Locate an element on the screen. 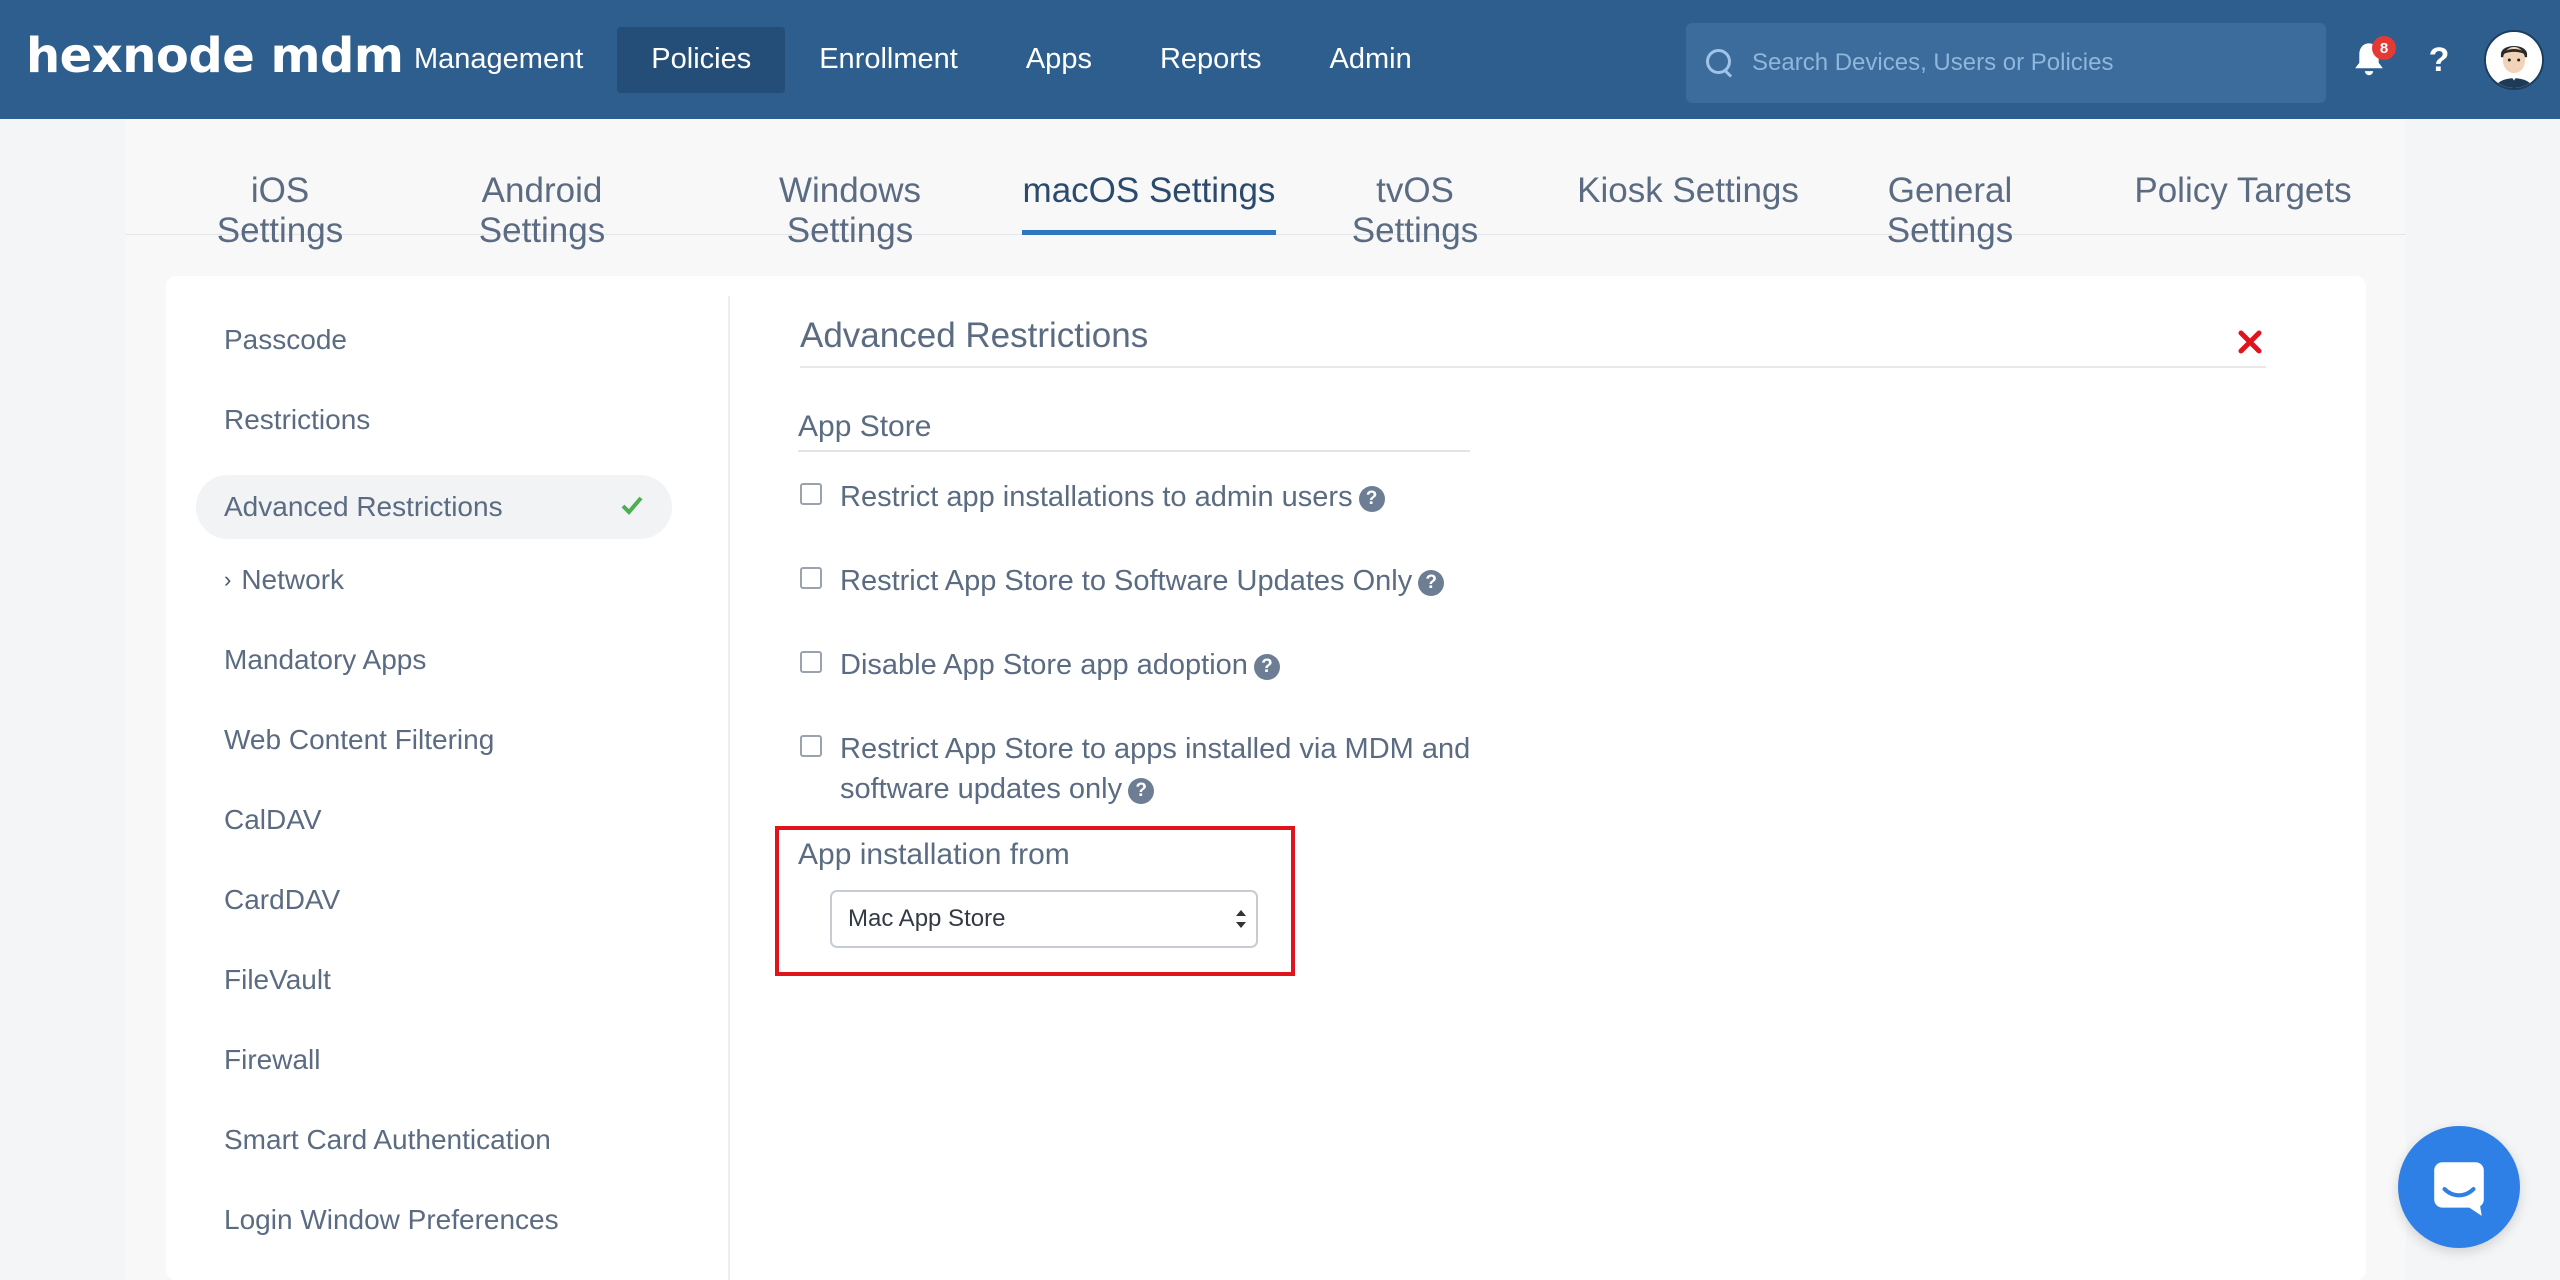  tab-general-settings: General Settings is located at coordinates (1950, 210).